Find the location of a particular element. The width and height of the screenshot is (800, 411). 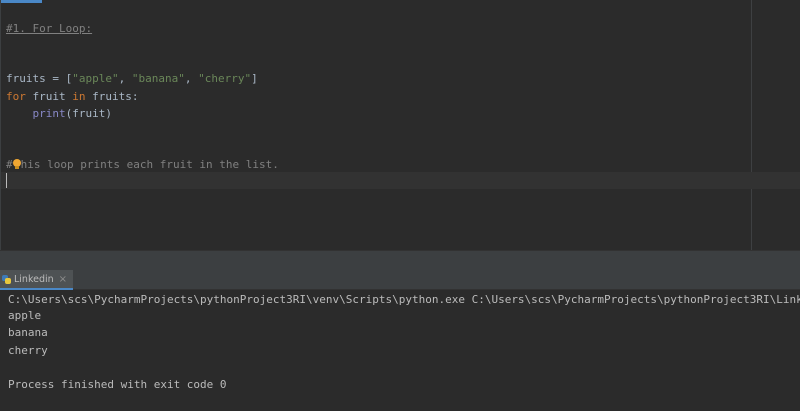

loop-variable: fruit is located at coordinates (49, 96).